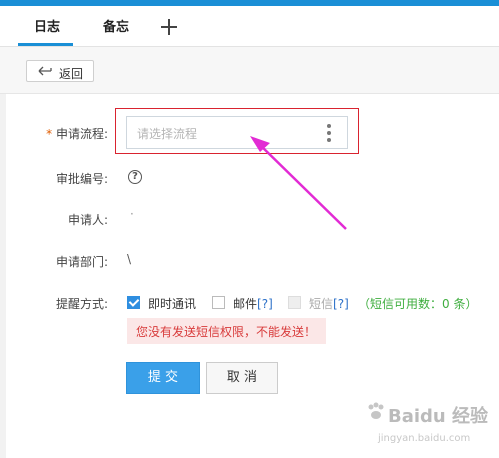 The height and width of the screenshot is (458, 499). I want to click on mail-help-link: [?], so click(265, 304).